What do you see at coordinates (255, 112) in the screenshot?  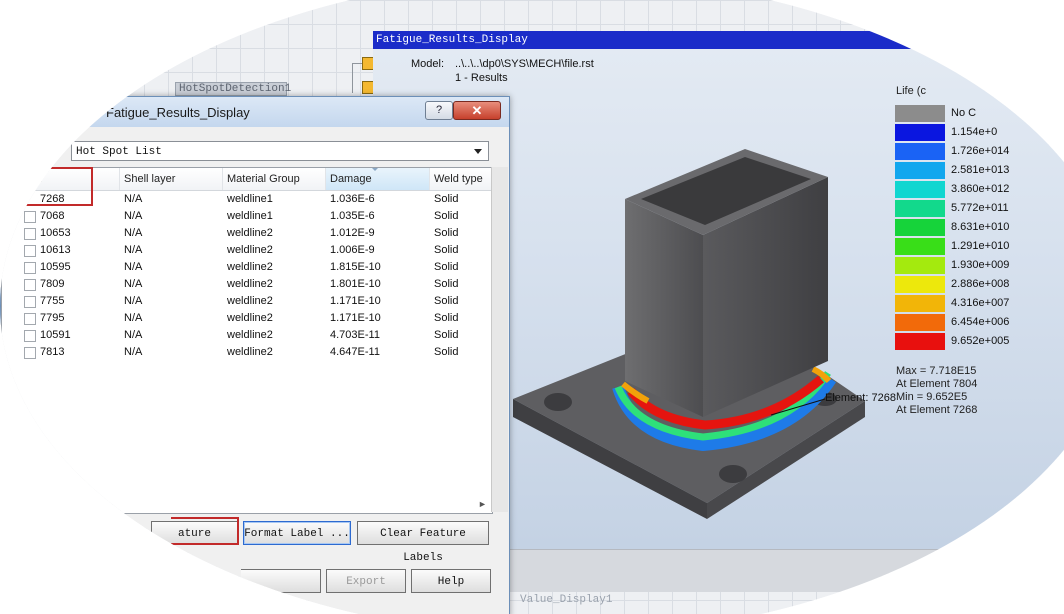 I see `dialog-title-bar: Fatigue_Results_Display ? ✕` at bounding box center [255, 112].